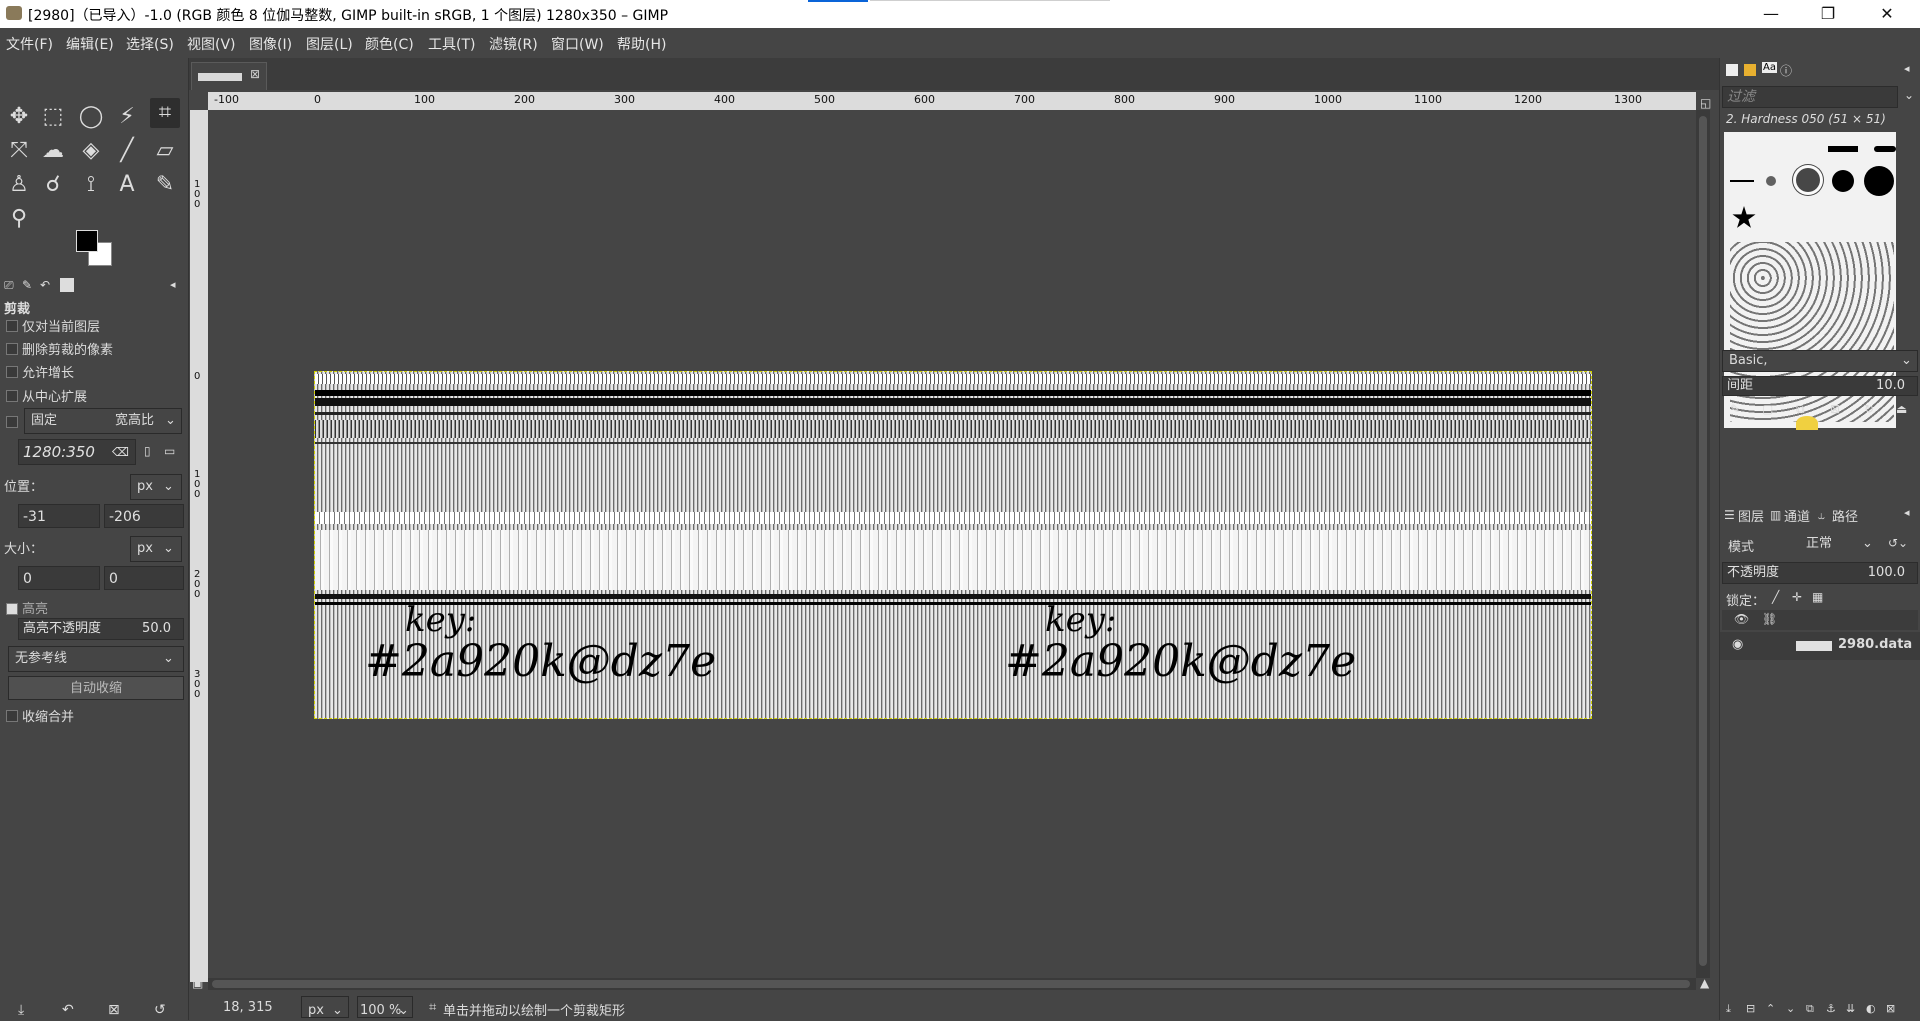  I want to click on paths-tab-icon: ⥿, so click(1821, 515).